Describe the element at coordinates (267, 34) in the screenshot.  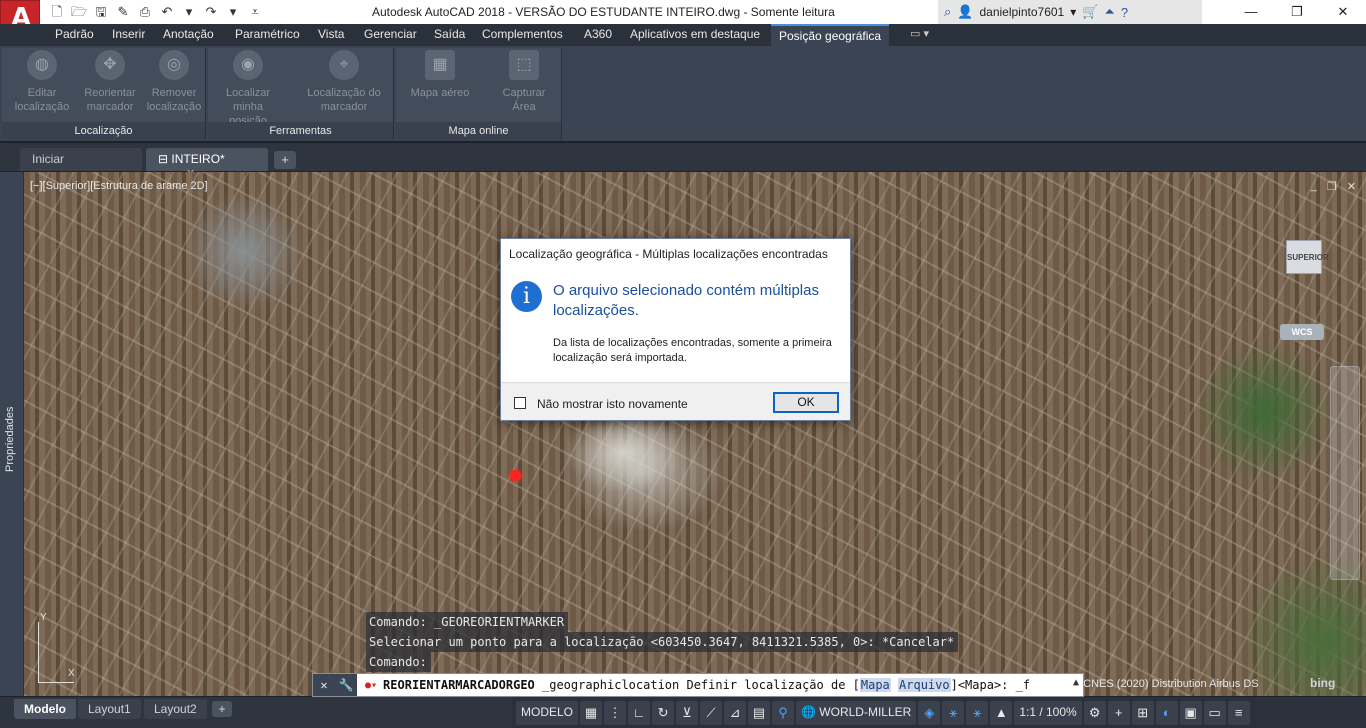
I see `tab-parametrico: Paramétrico` at that location.